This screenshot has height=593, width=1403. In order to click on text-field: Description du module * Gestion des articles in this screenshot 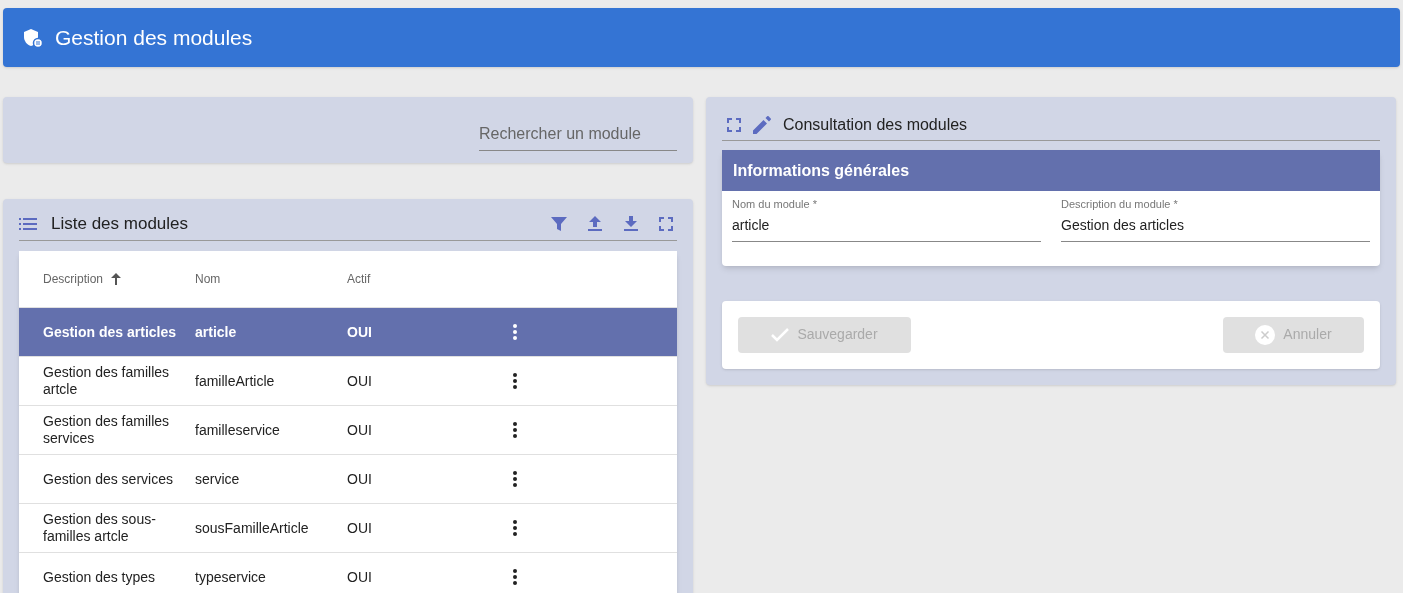, I will do `click(1215, 219)`.